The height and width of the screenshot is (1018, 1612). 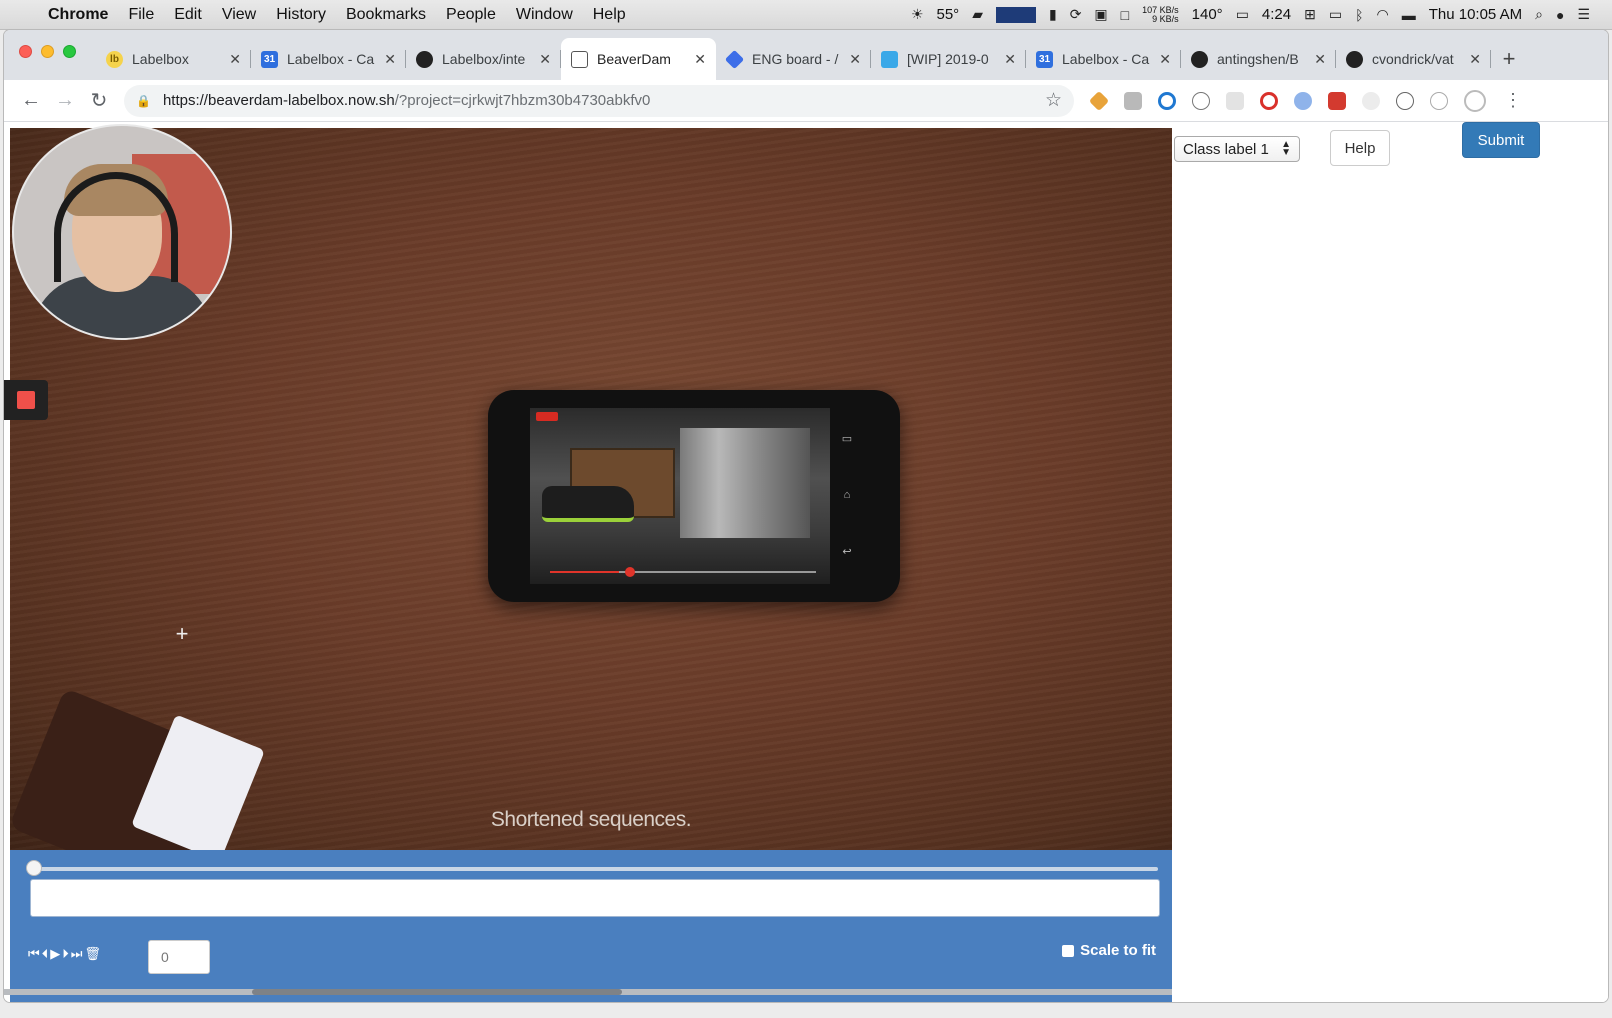 I want to click on skip-to-start-icon: ⏮, so click(x=34, y=954).